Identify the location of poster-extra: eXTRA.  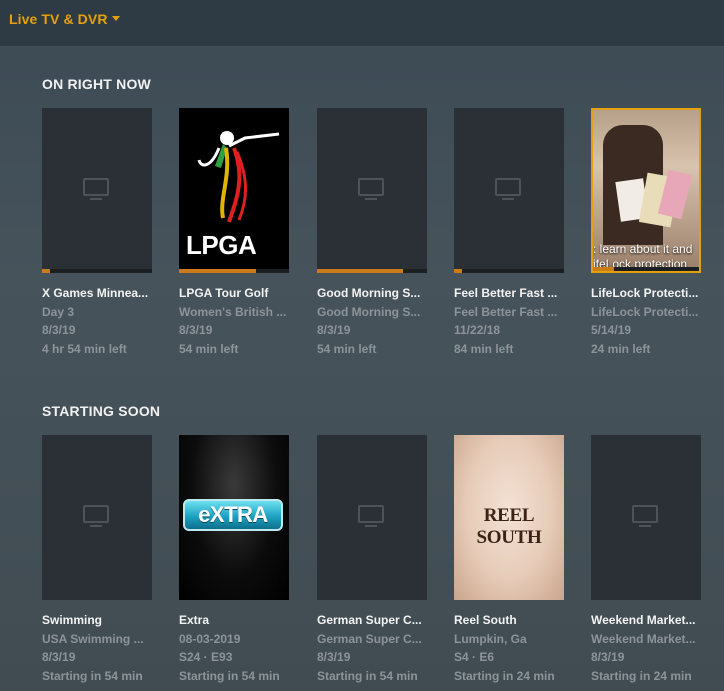
(234, 517).